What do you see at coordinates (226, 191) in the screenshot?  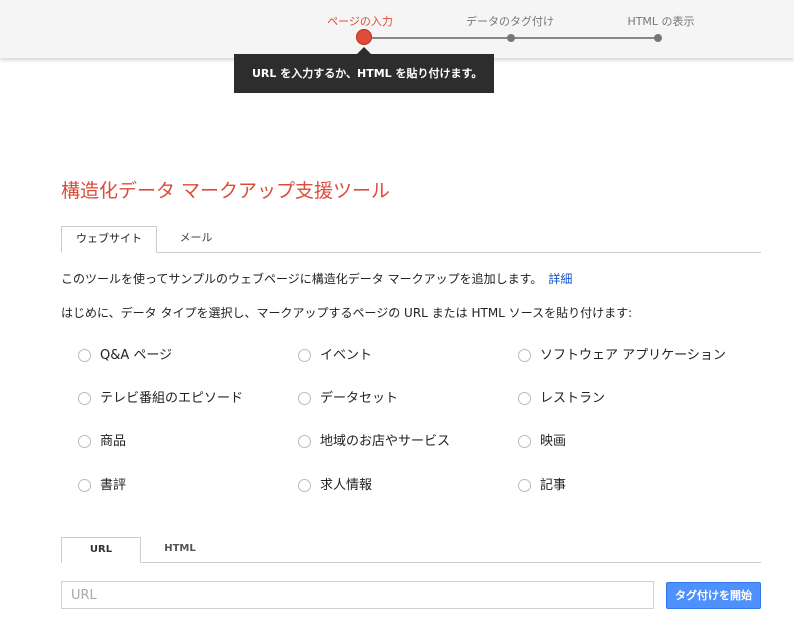 I see `page-title: 構造化データ マークアップ支援ツール` at bounding box center [226, 191].